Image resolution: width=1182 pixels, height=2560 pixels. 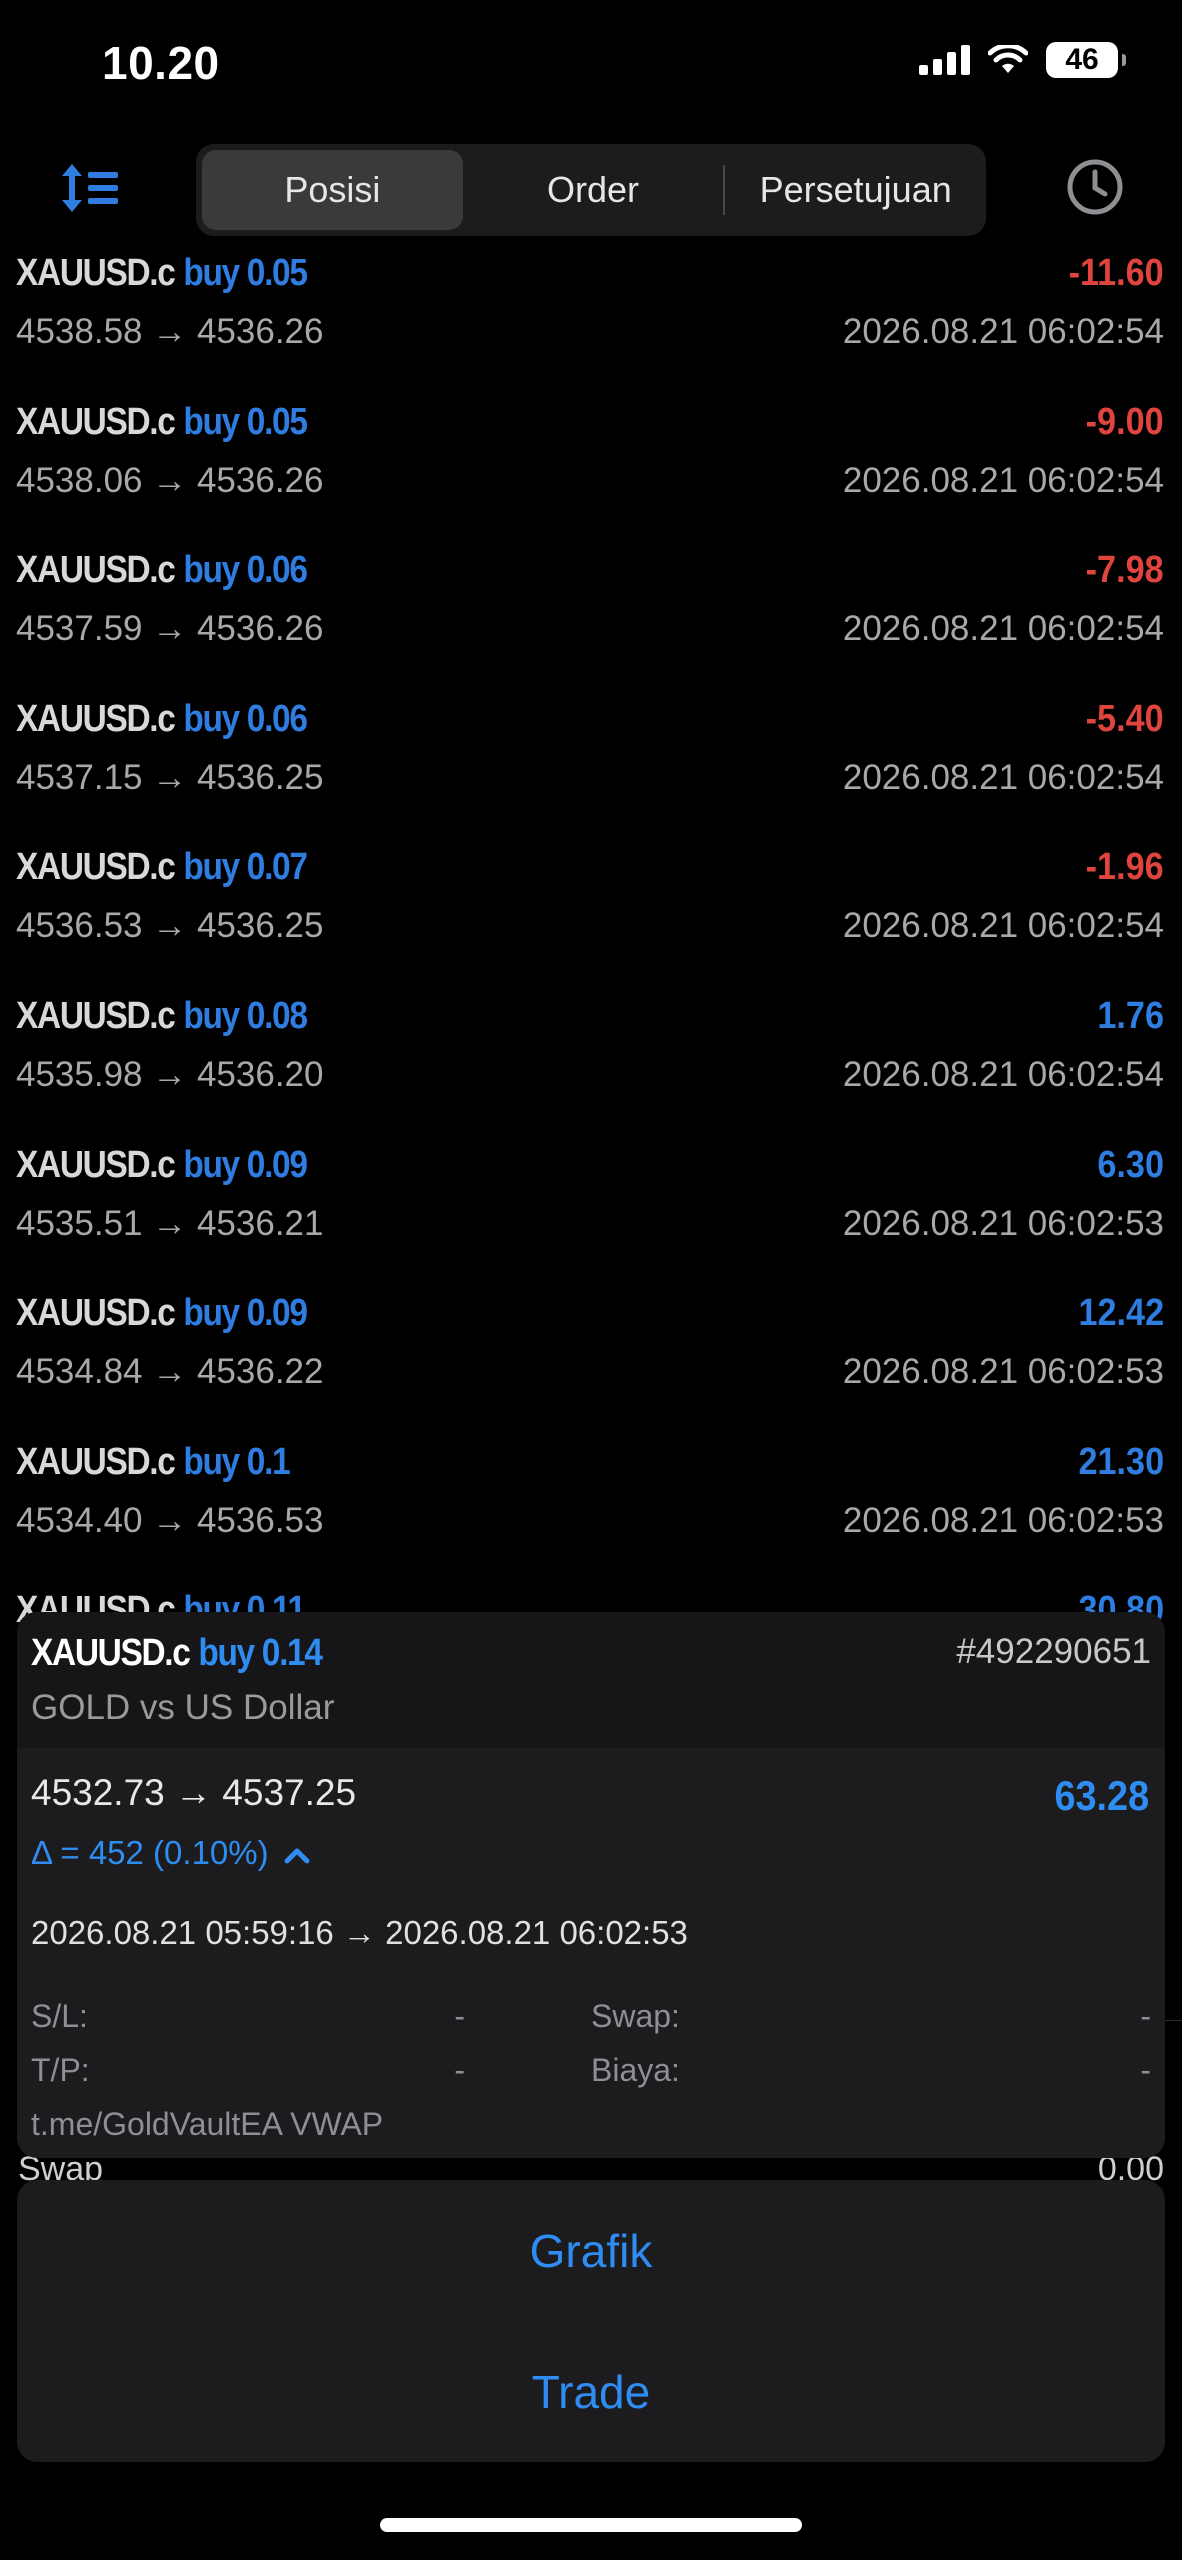 What do you see at coordinates (1125, 867) in the screenshot?
I see `position-profit: -1.96` at bounding box center [1125, 867].